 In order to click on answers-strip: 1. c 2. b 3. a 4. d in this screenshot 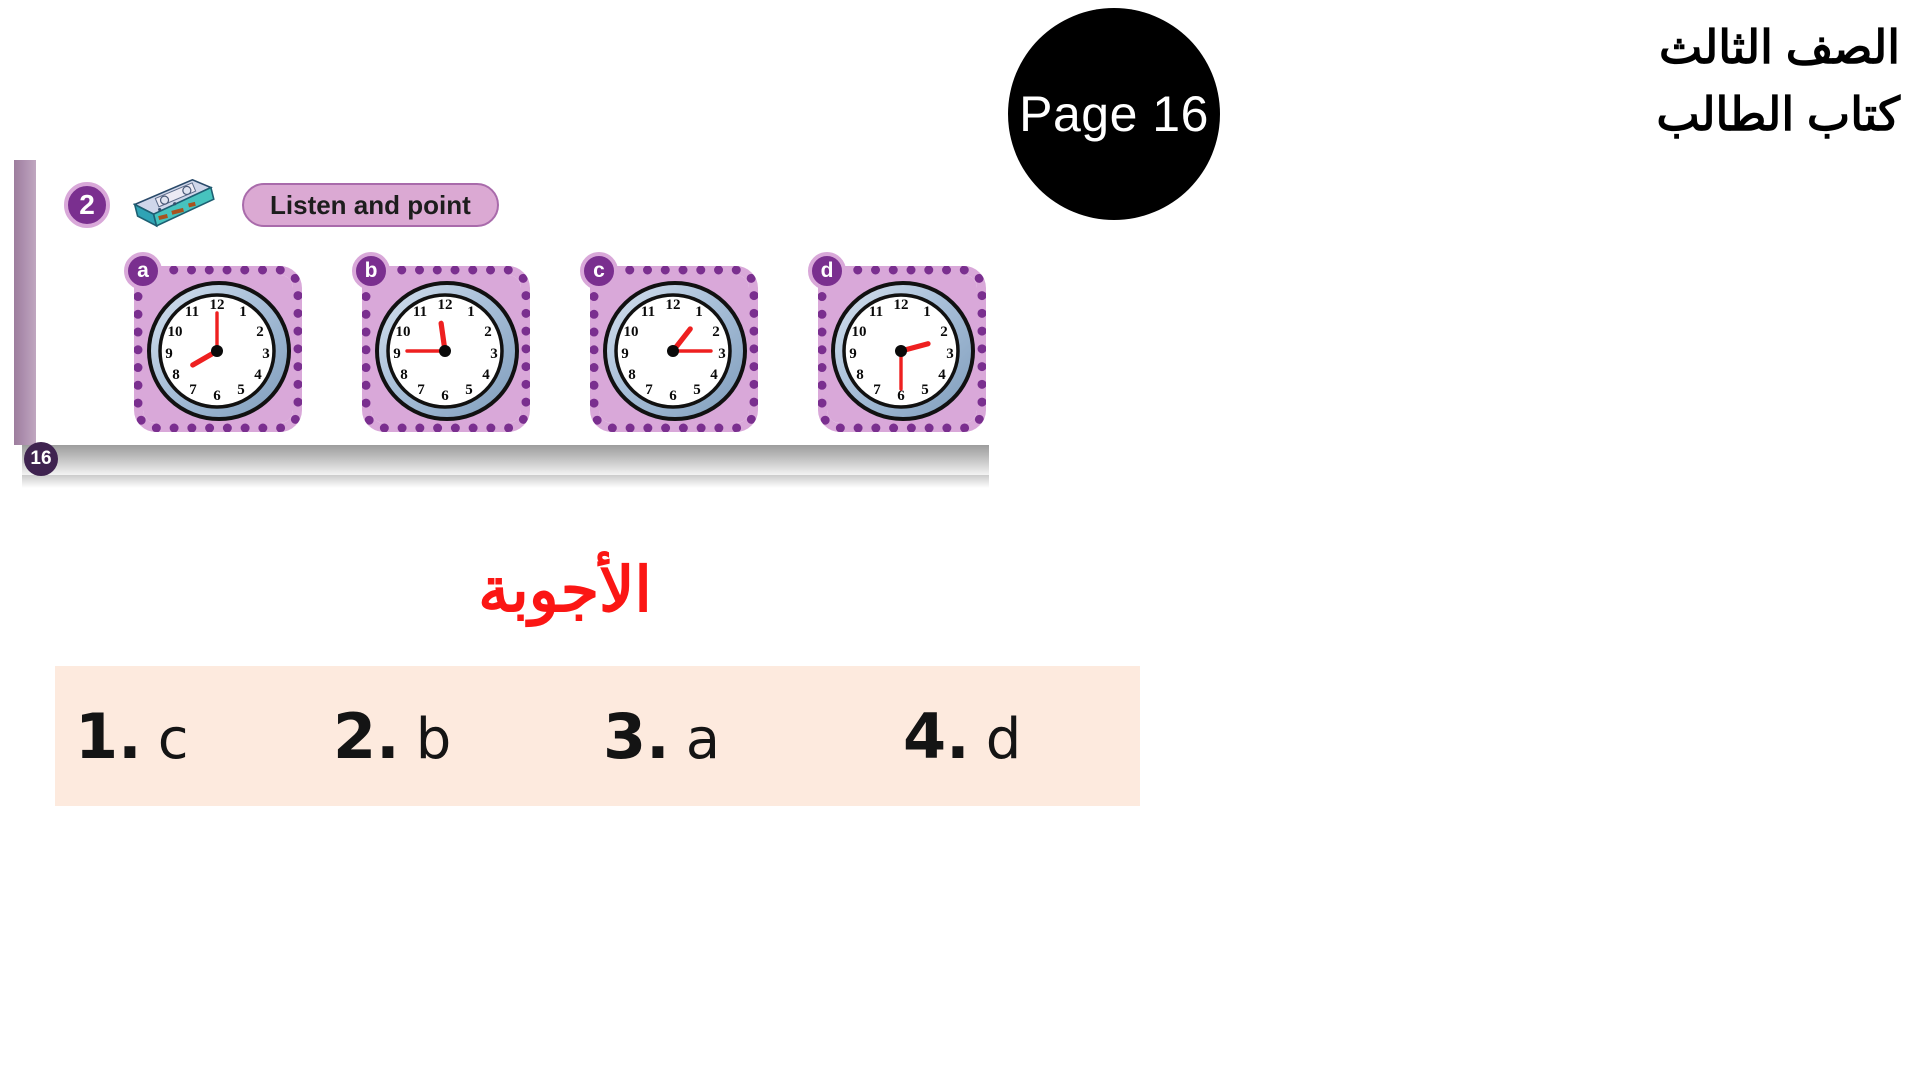, I will do `click(597, 736)`.